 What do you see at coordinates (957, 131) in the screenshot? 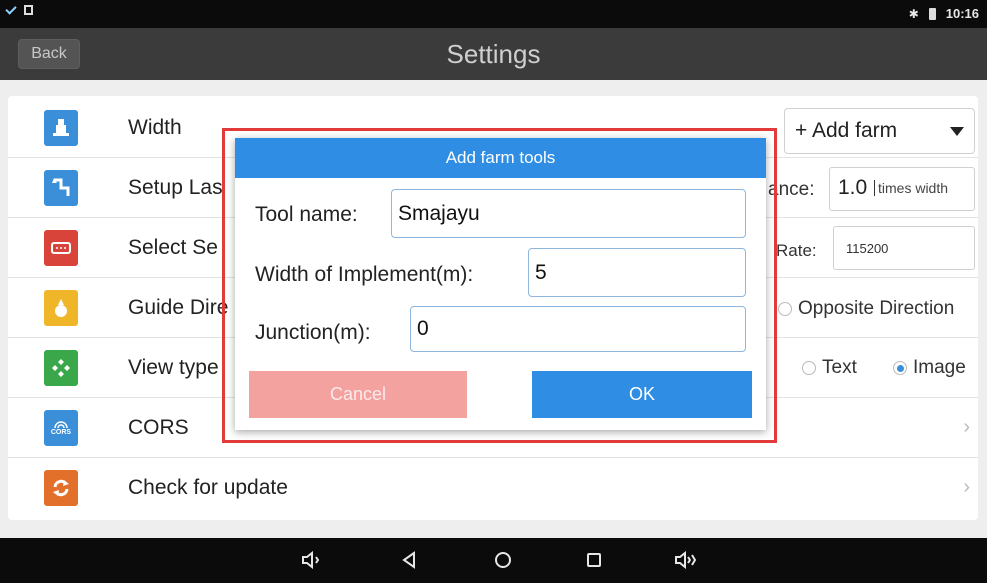
I see `chevron-down-icon` at bounding box center [957, 131].